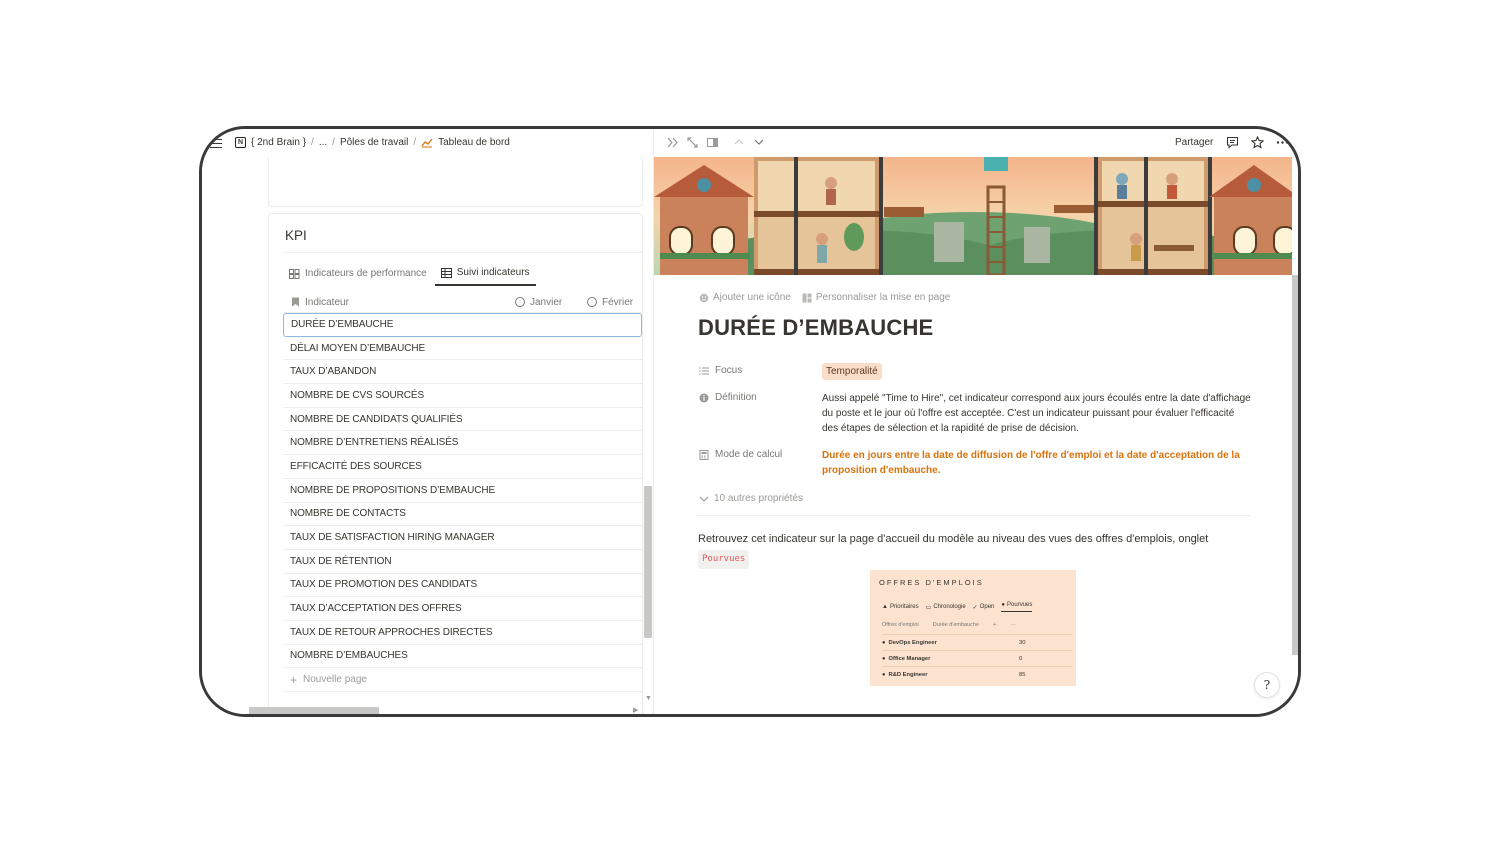 The width and height of the screenshot is (1500, 843). I want to click on embed-tab-label: Chronologie, so click(949, 607).